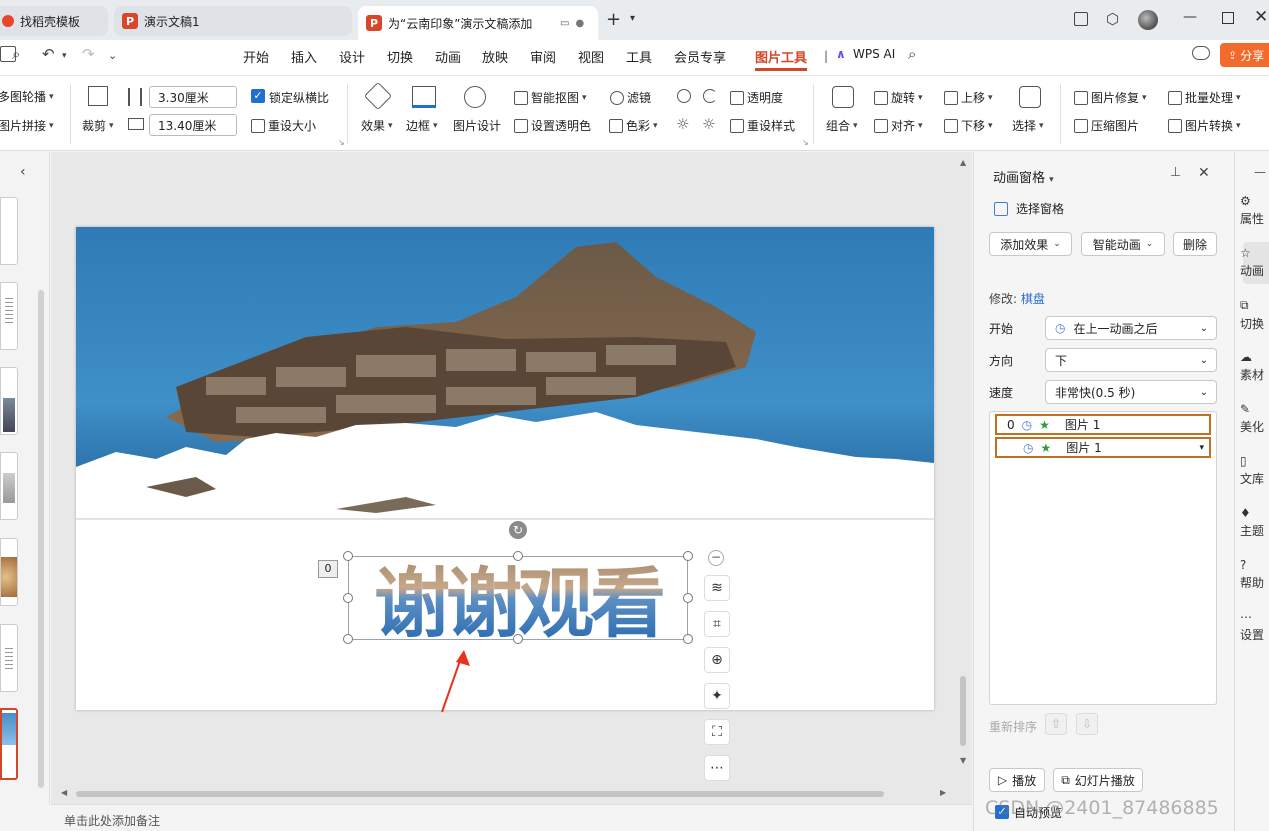  What do you see at coordinates (1102, 808) in the screenshot?
I see `watermark: CSDN @2401_87486885` at bounding box center [1102, 808].